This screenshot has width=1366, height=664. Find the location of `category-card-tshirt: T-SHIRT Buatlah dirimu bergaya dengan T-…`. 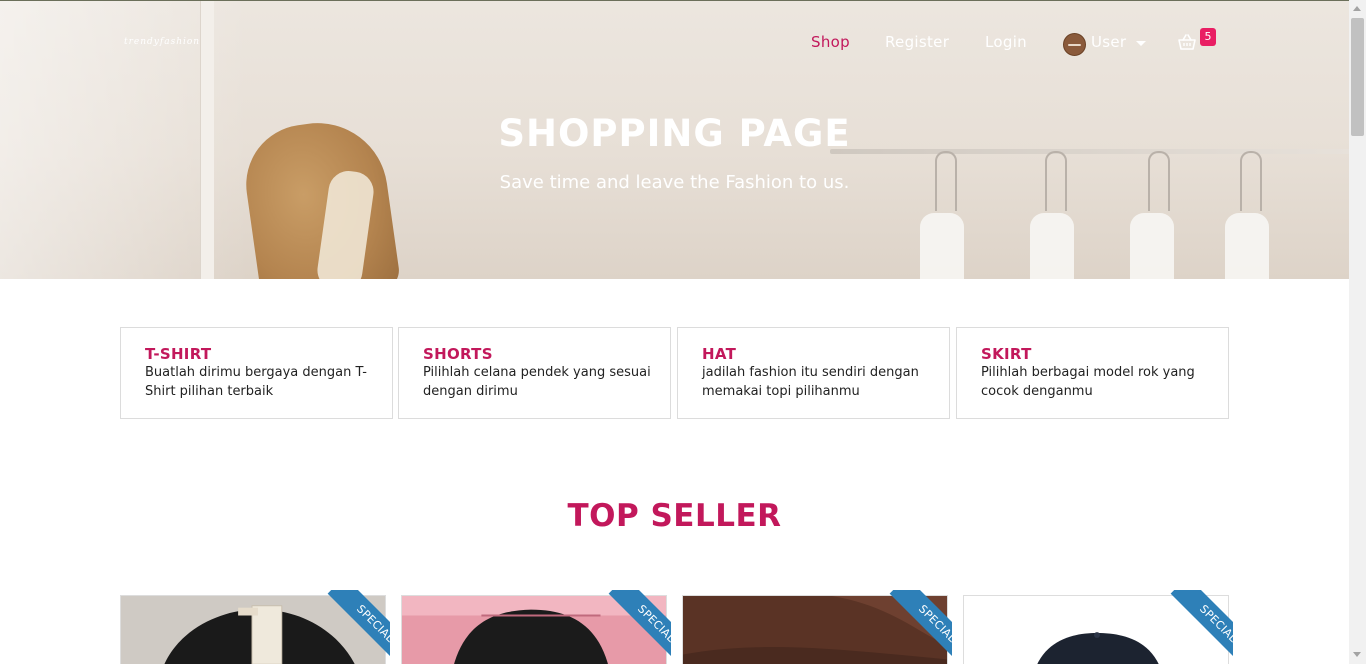

category-card-tshirt: T-SHIRT Buatlah dirimu bergaya dengan T-… is located at coordinates (256, 373).